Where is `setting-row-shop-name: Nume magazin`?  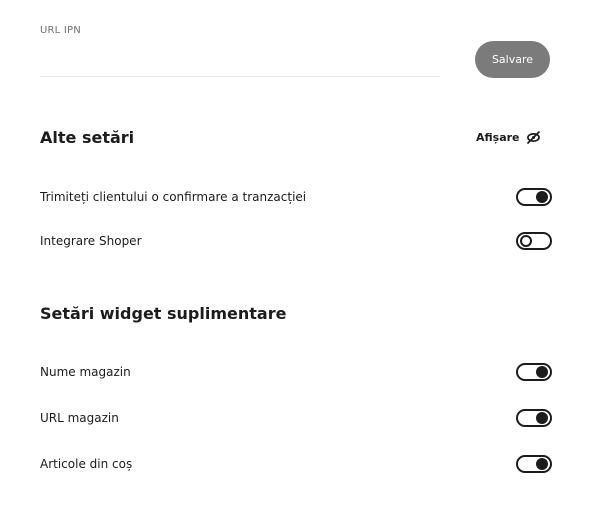 setting-row-shop-name: Nume magazin is located at coordinates (296, 373).